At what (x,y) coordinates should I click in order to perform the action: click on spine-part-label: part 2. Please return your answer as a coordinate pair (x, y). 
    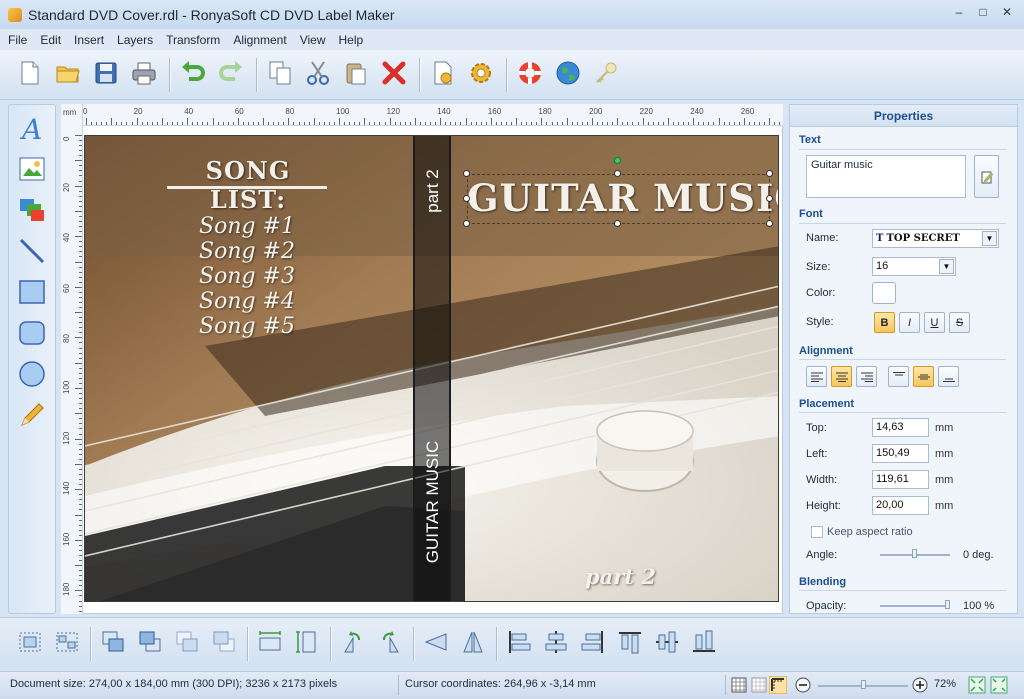
    Looking at the image, I should click on (433, 190).